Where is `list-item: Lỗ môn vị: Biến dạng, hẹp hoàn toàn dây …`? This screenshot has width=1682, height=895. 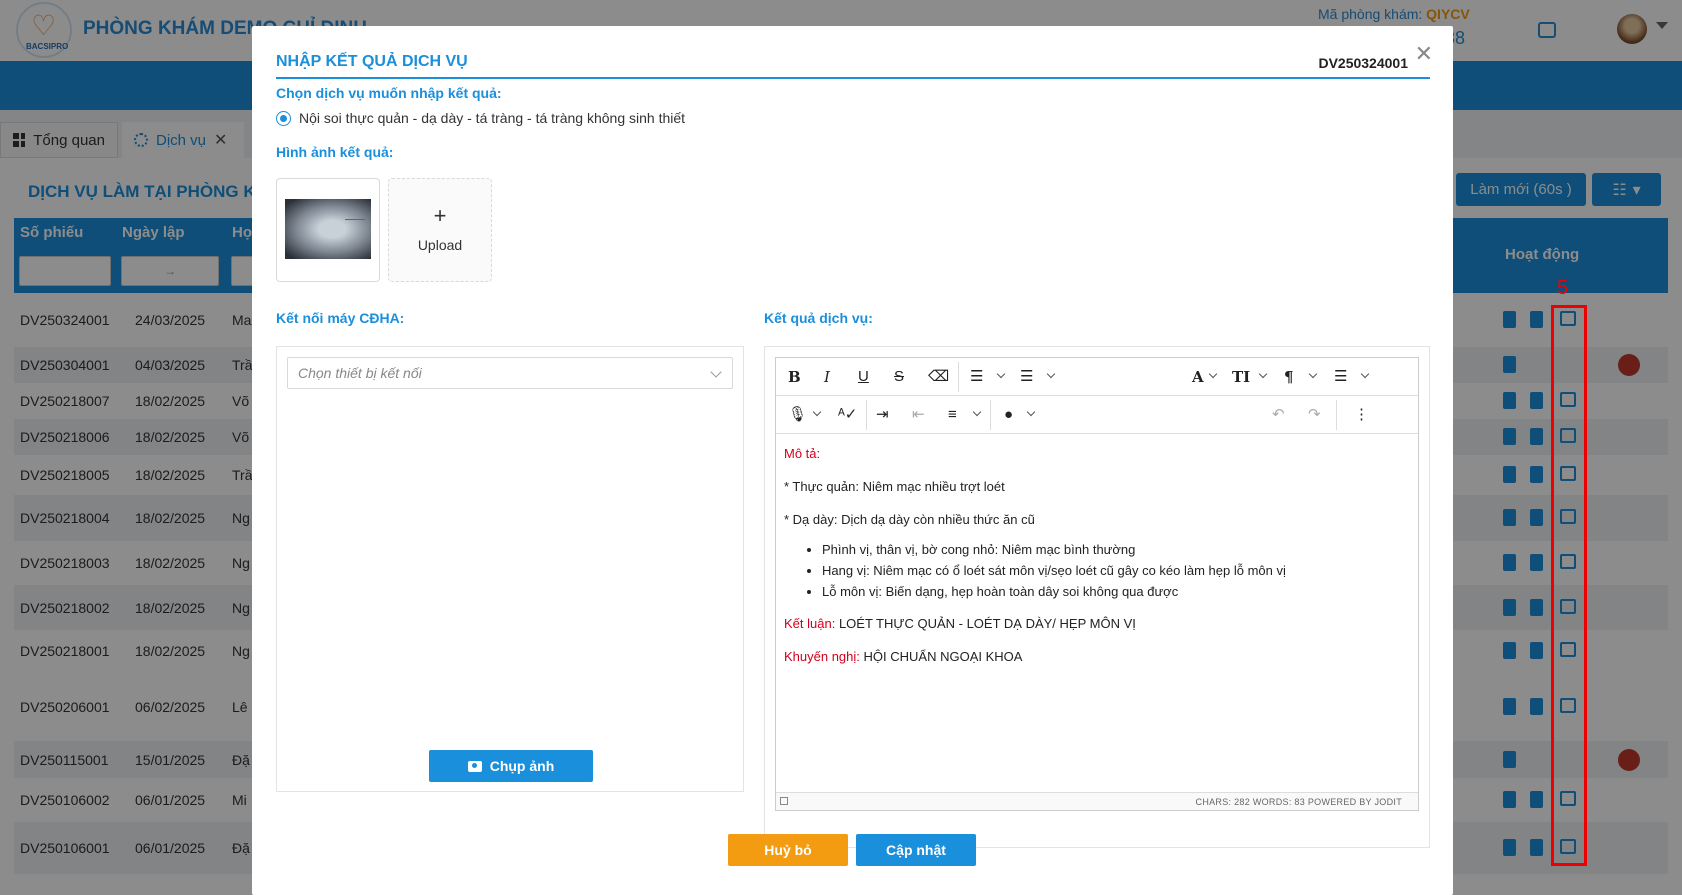 list-item: Lỗ môn vị: Biến dạng, hẹp hoàn toàn dây … is located at coordinates (1116, 591).